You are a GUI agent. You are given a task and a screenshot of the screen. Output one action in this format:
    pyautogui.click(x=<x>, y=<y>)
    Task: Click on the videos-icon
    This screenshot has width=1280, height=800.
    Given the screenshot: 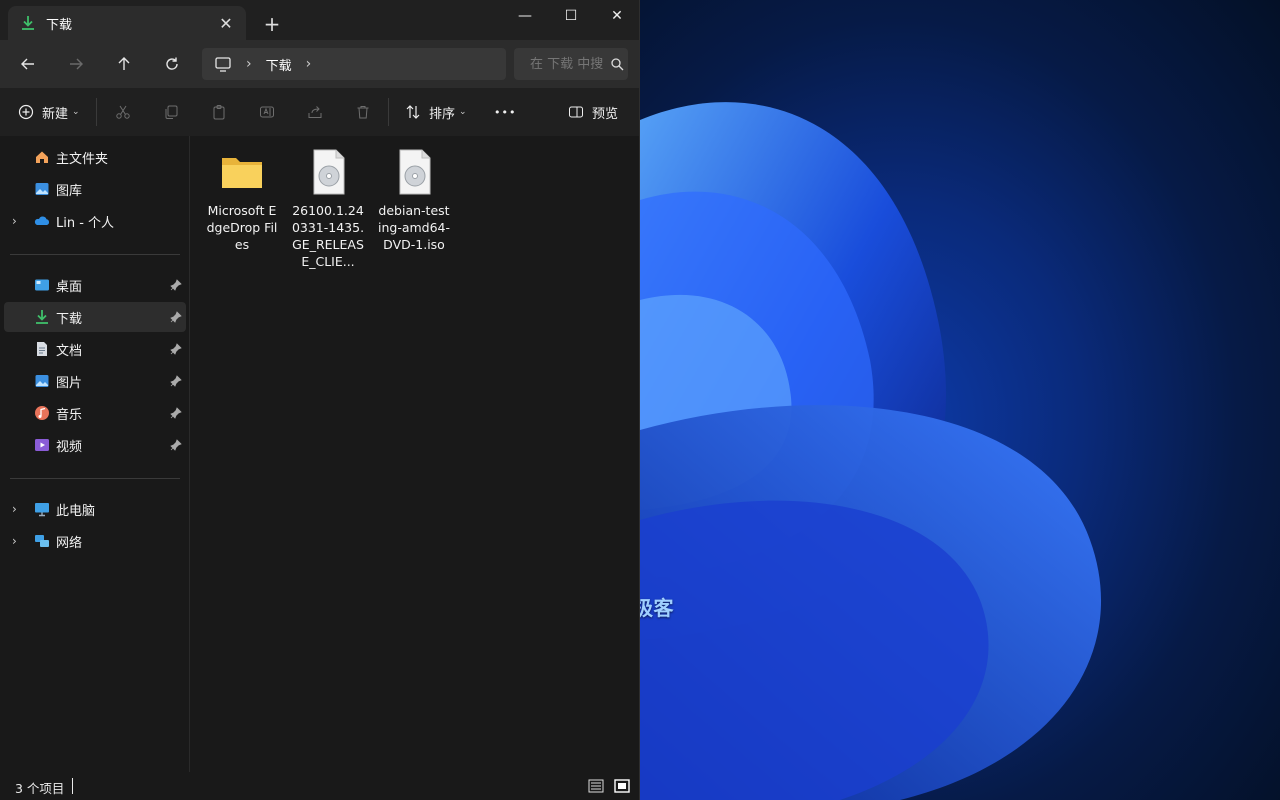 What is the action you would take?
    pyautogui.click(x=42, y=445)
    